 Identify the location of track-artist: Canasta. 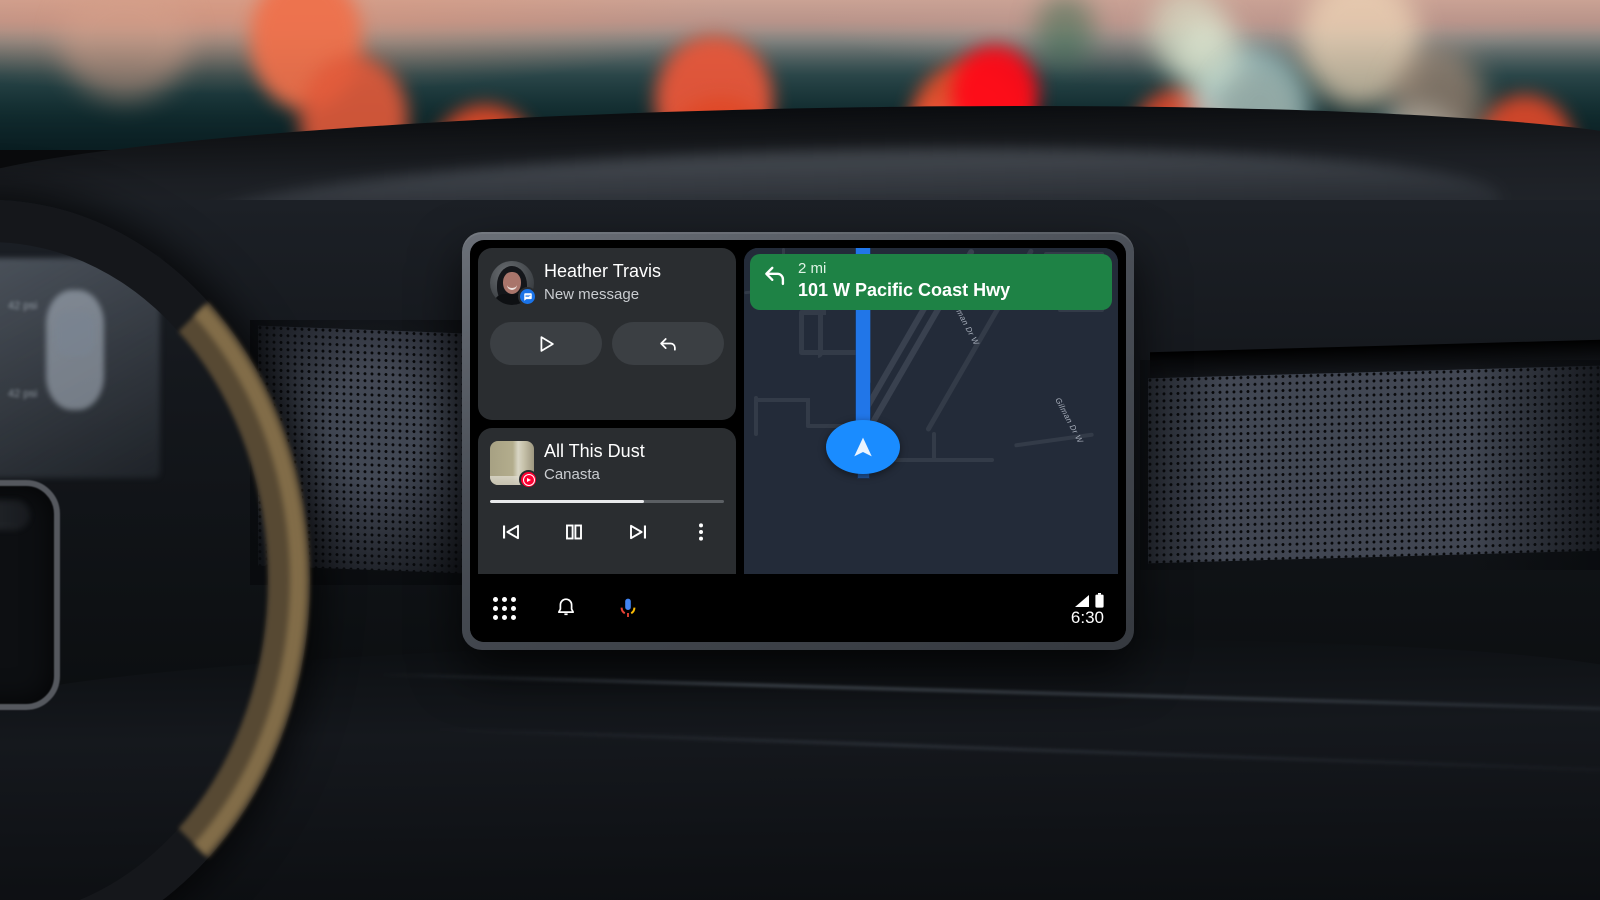
(572, 475).